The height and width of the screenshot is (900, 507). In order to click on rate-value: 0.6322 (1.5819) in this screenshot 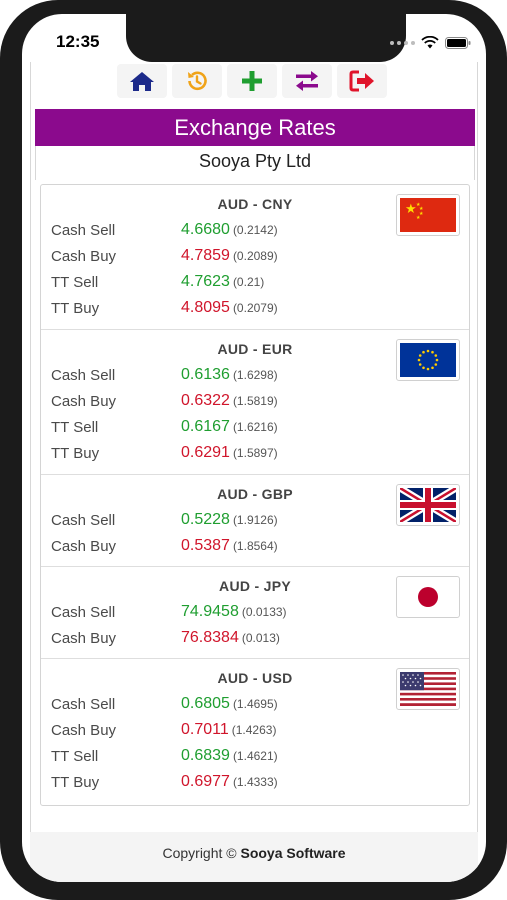, I will do `click(229, 400)`.